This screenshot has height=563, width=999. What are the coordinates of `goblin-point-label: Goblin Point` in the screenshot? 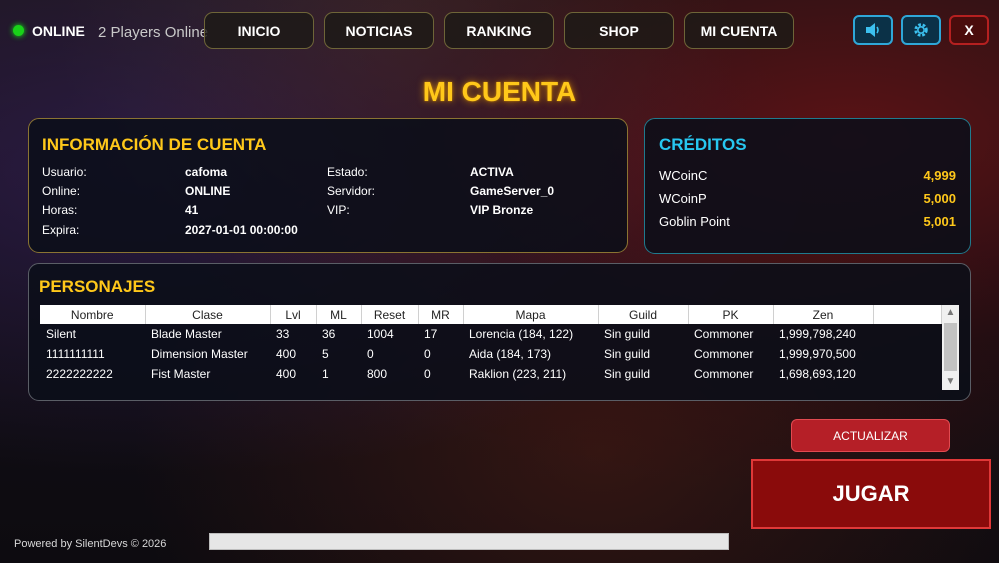 It's located at (694, 221).